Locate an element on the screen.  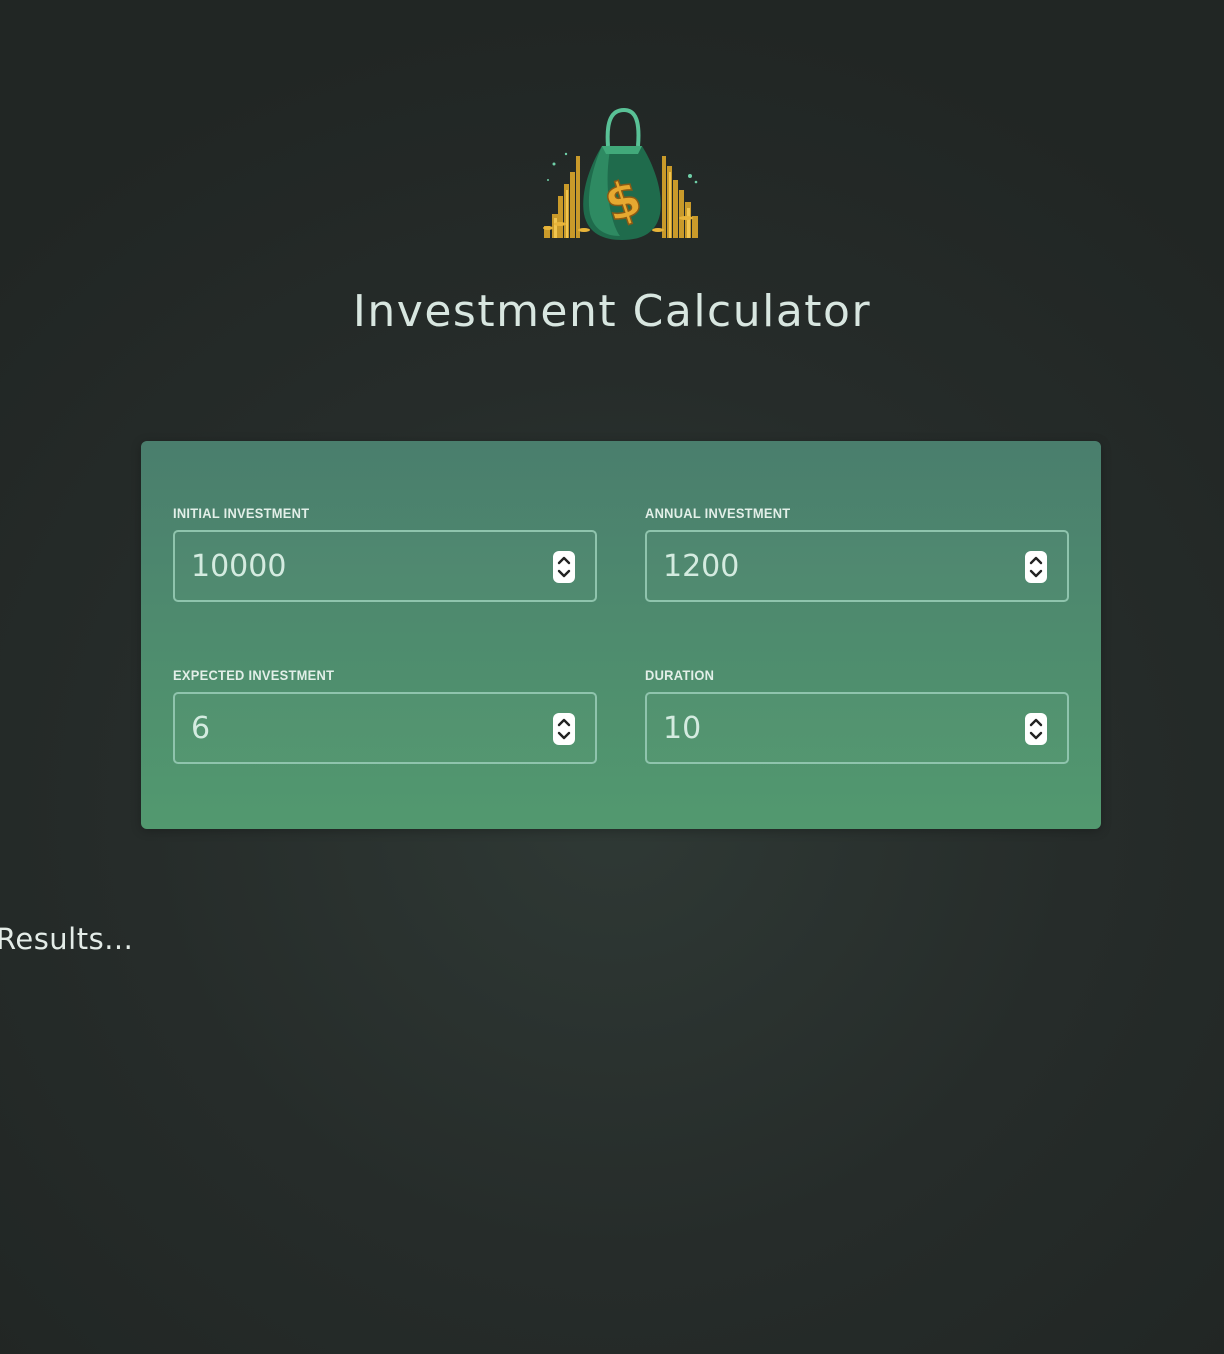
annual-investment-input-box is located at coordinates (857, 566).